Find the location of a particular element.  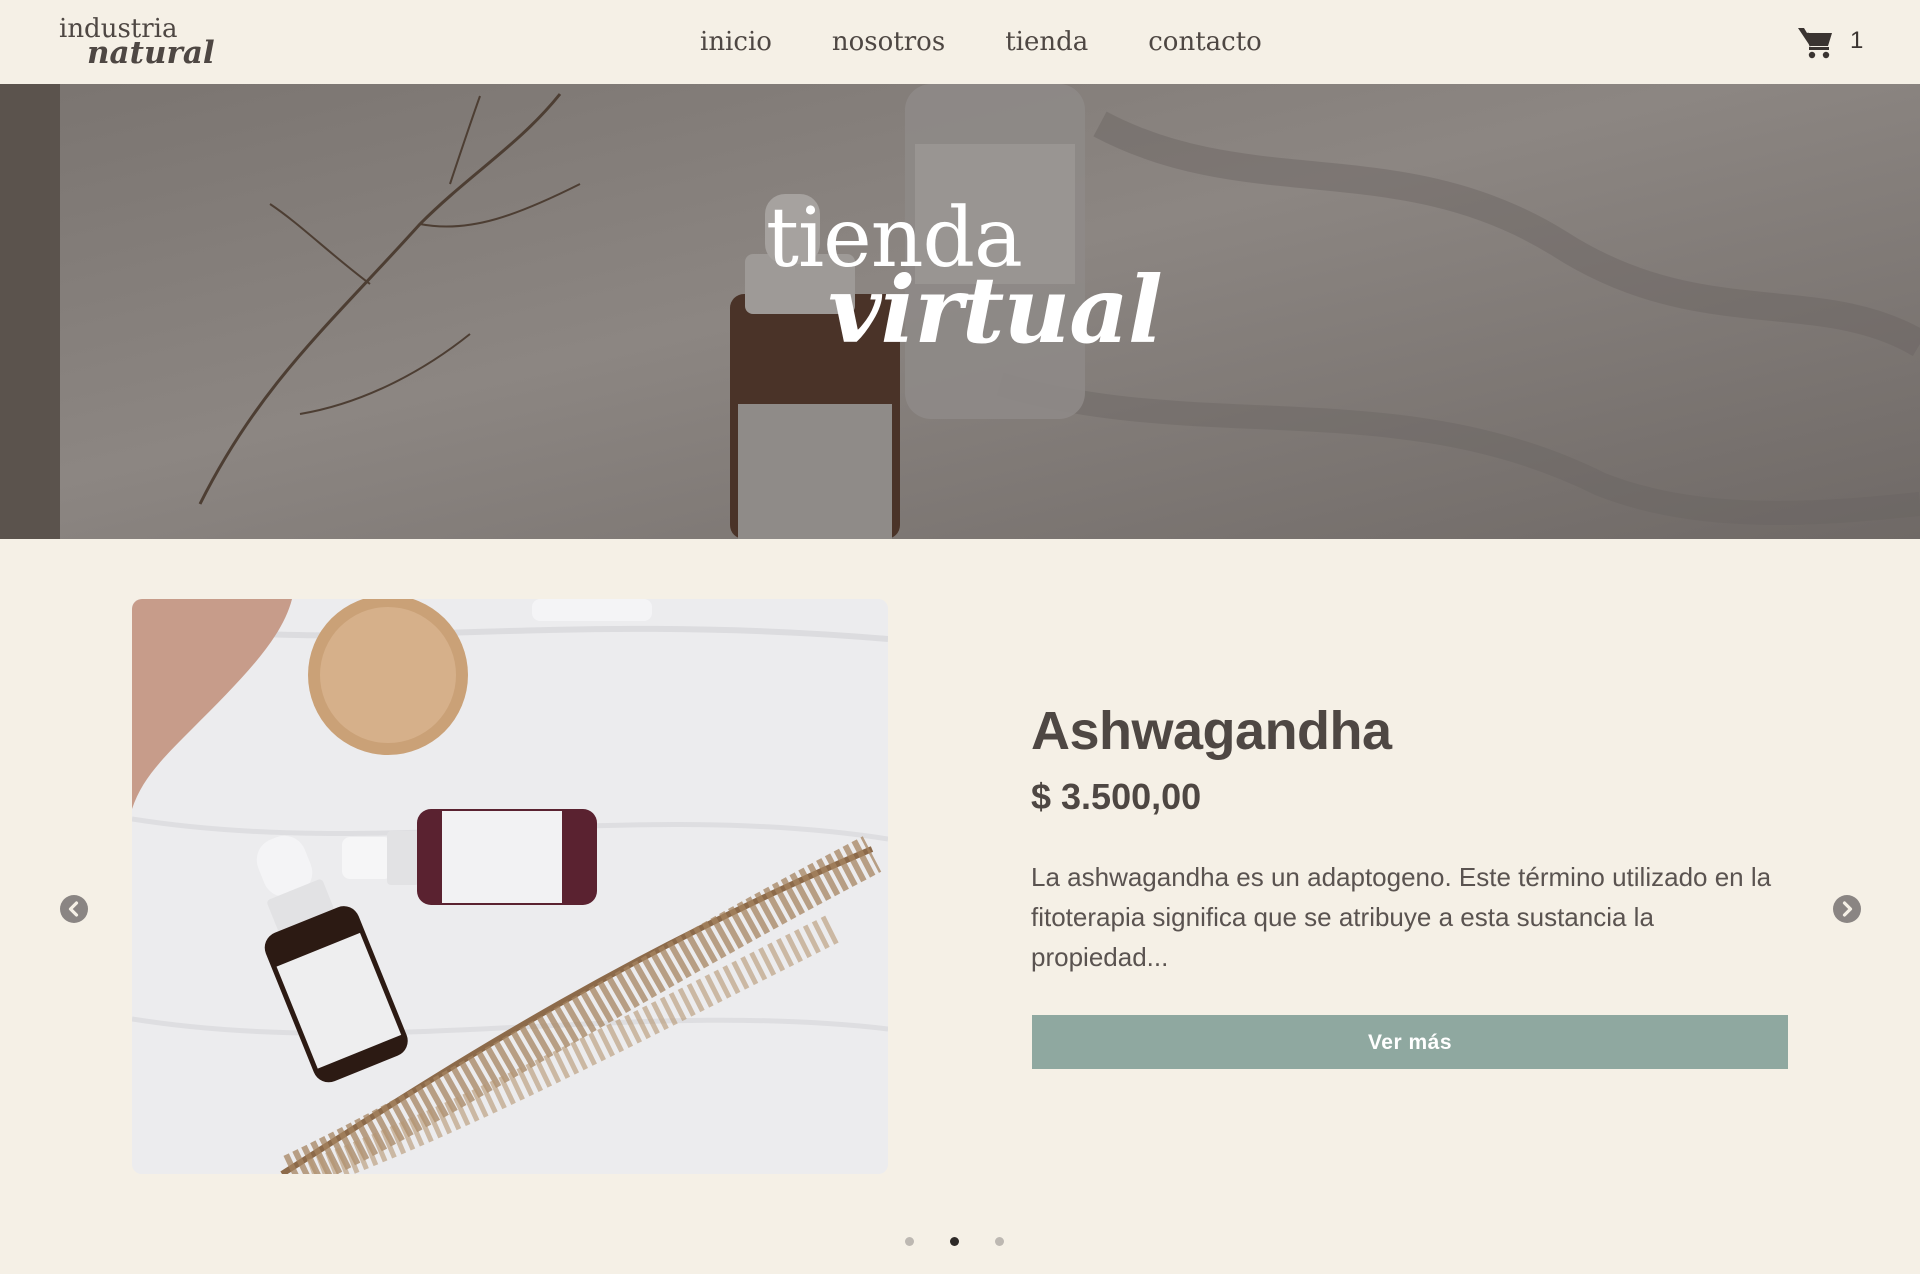

hero-title-line-2: virtual is located at coordinates (995, 310).